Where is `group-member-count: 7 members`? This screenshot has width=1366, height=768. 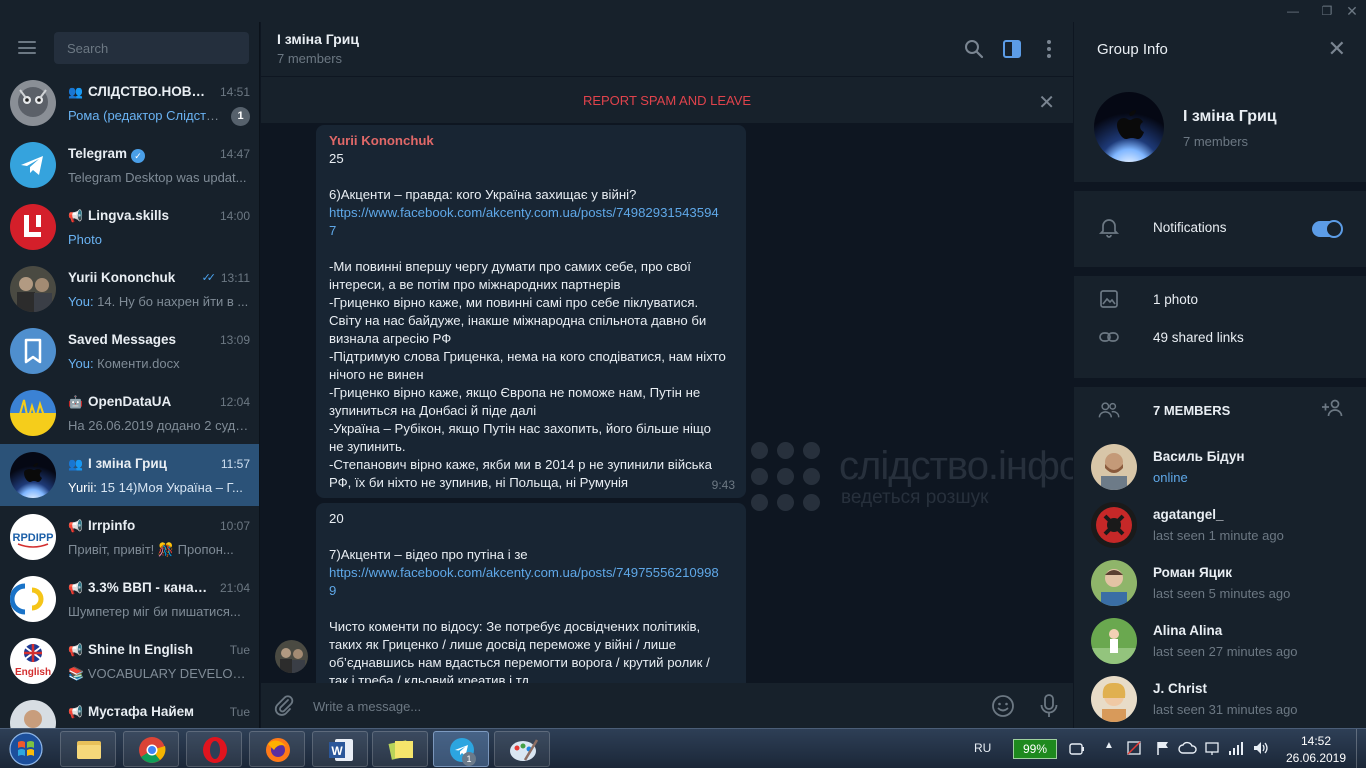 group-member-count: 7 members is located at coordinates (1216, 141).